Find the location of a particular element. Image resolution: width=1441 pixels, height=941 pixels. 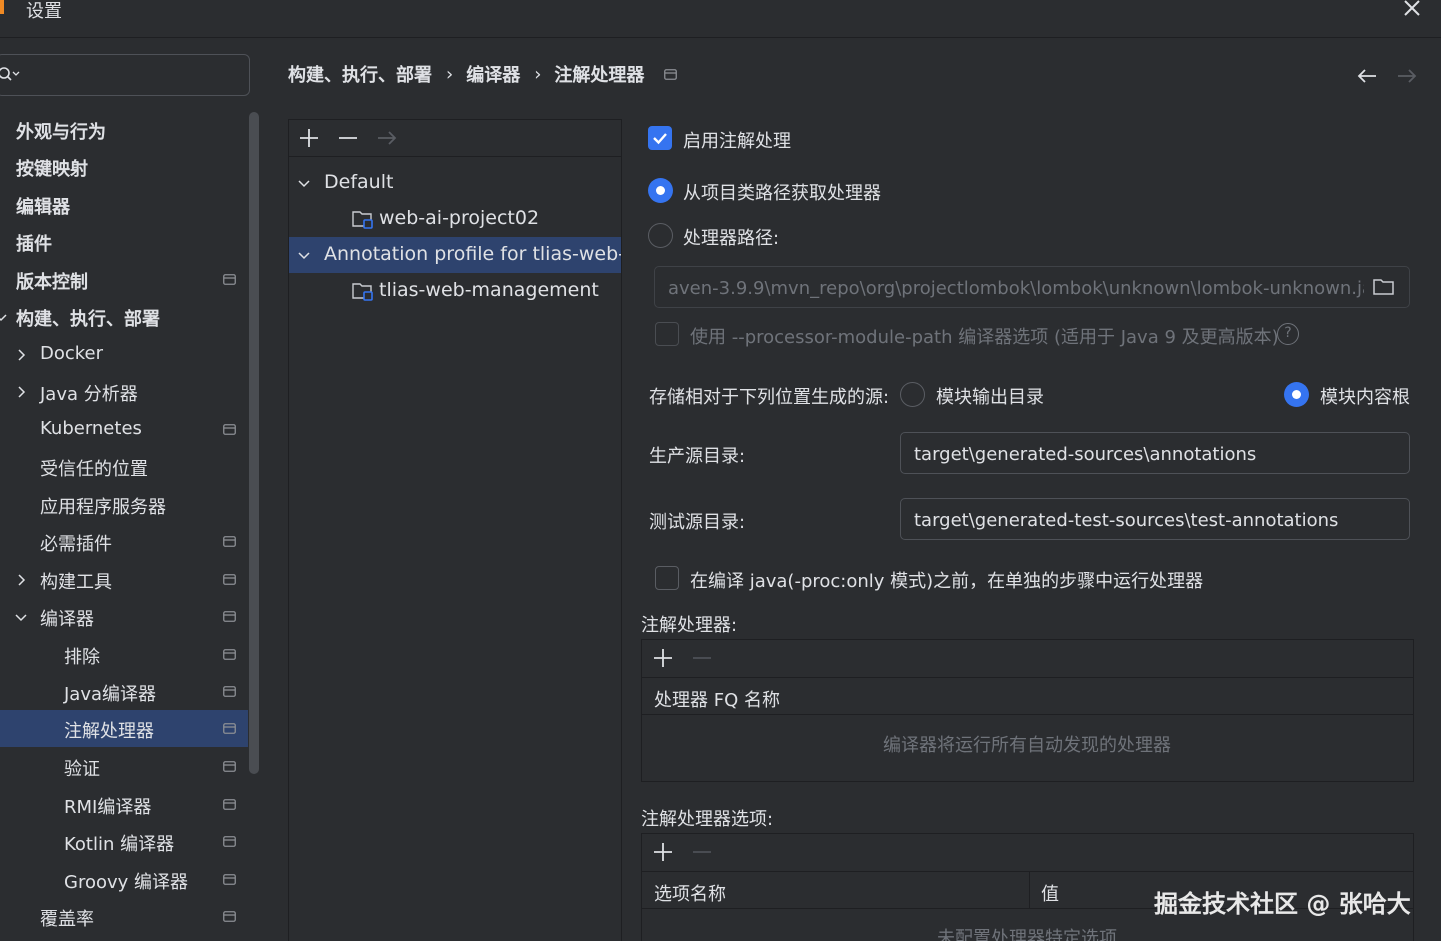

sidebar-item-java-compiler: Java编译器 is located at coordinates (130, 691).